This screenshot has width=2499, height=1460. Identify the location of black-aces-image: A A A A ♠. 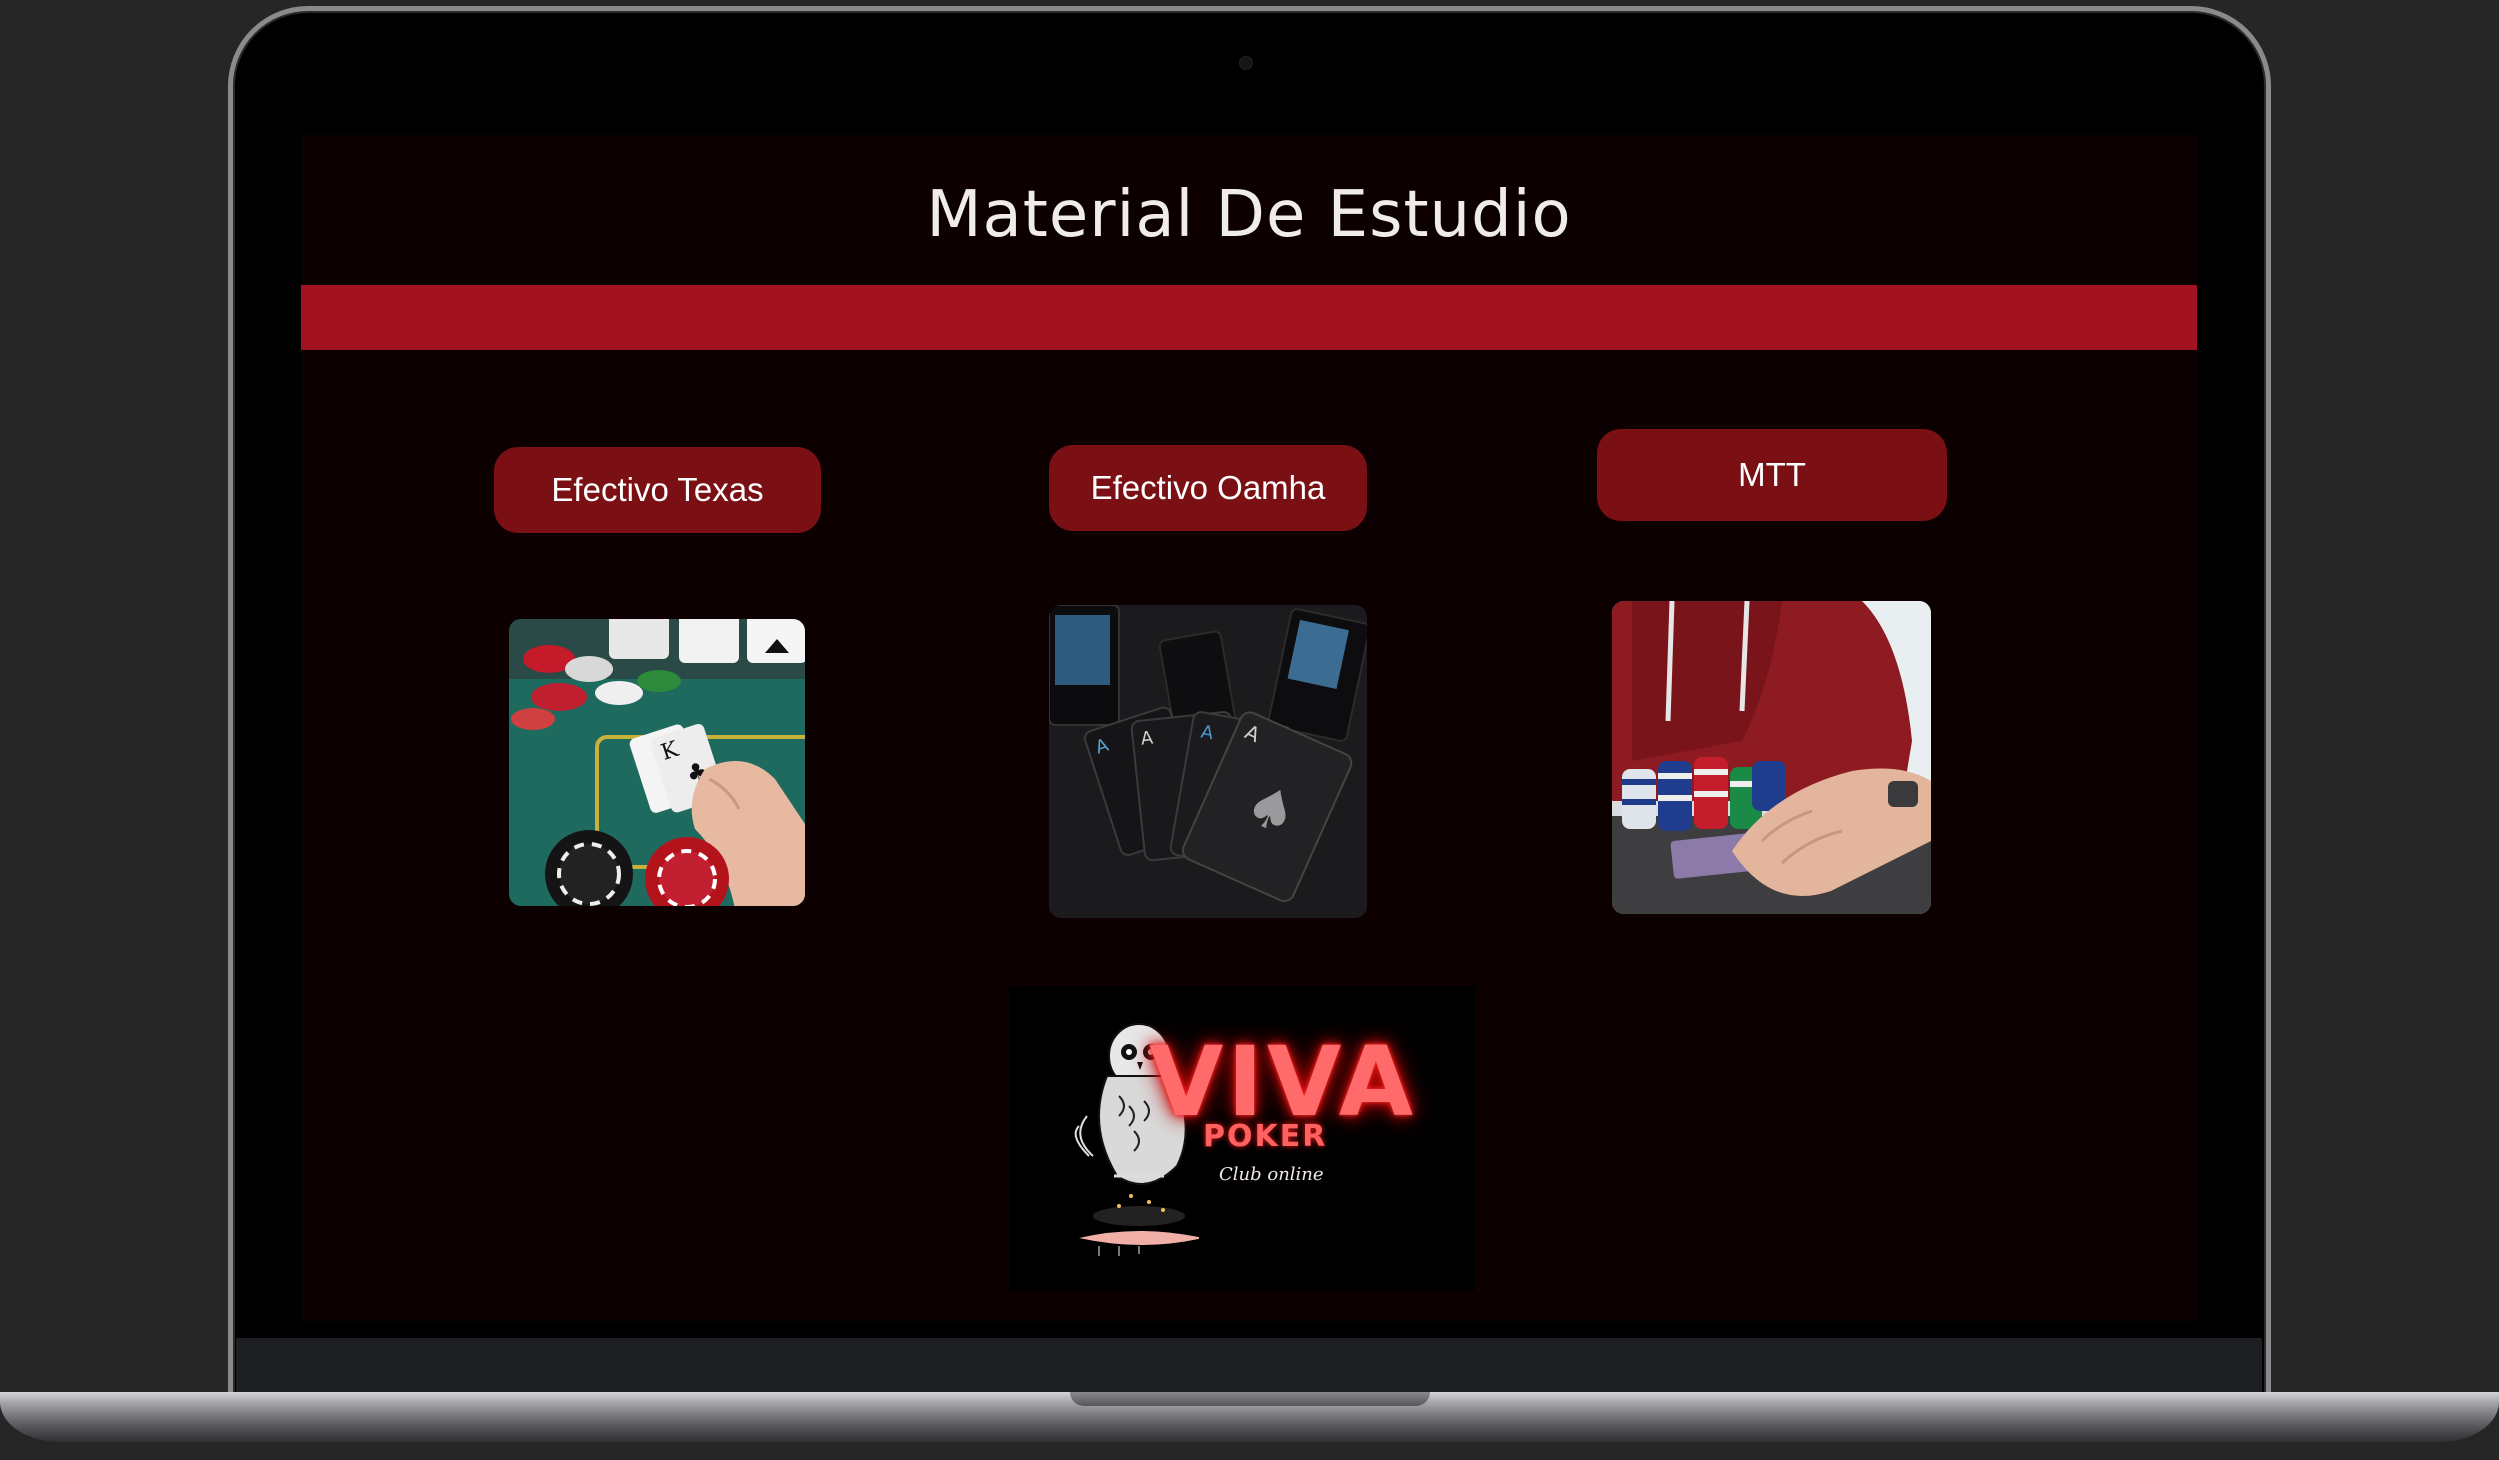
(1208, 761).